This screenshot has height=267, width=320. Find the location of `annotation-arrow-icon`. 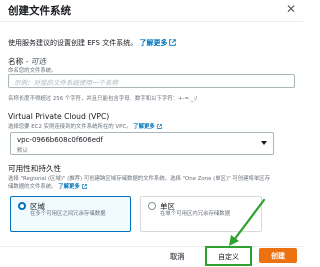

annotation-arrow-icon is located at coordinates (247, 222).